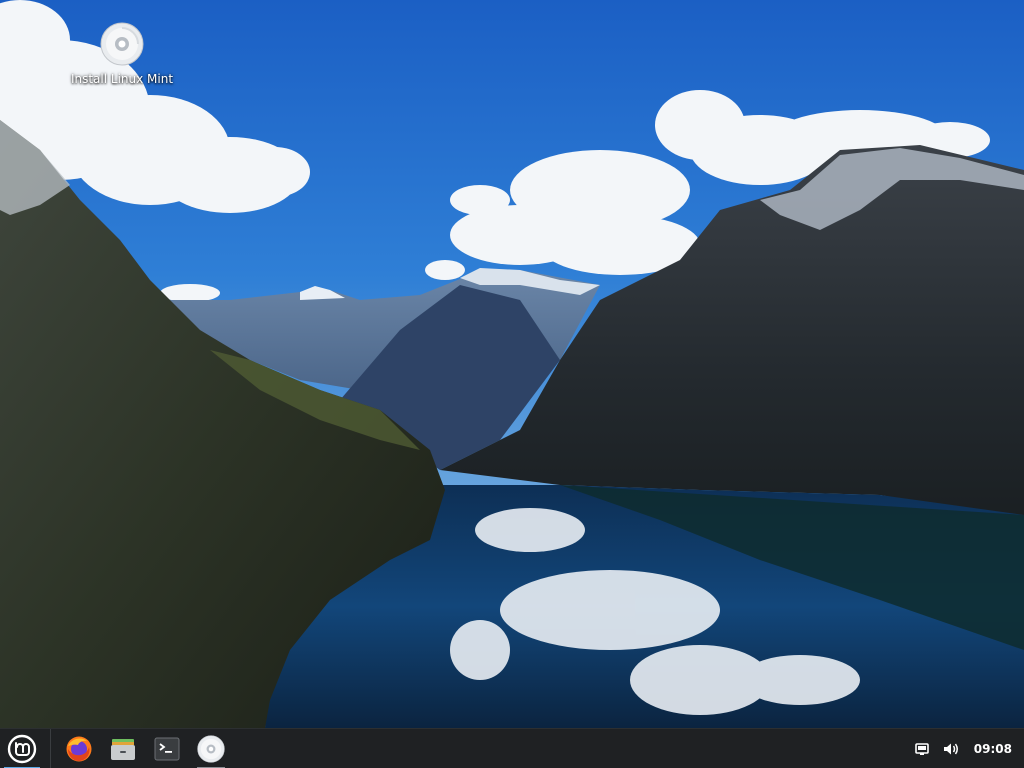 The width and height of the screenshot is (1024, 768). Describe the element at coordinates (50, 748) in the screenshot. I see `panel-separator` at that location.